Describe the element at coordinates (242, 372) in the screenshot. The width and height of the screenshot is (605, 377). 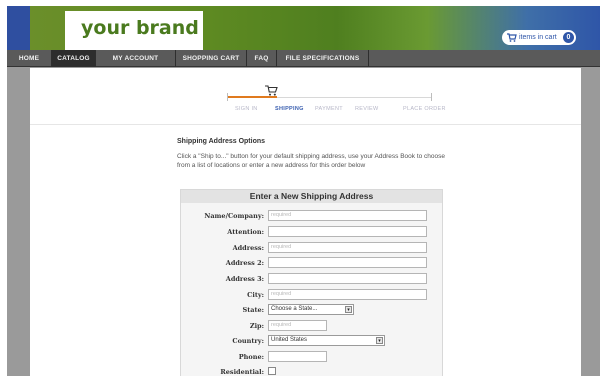
I see `residential-label: Residential:` at that location.